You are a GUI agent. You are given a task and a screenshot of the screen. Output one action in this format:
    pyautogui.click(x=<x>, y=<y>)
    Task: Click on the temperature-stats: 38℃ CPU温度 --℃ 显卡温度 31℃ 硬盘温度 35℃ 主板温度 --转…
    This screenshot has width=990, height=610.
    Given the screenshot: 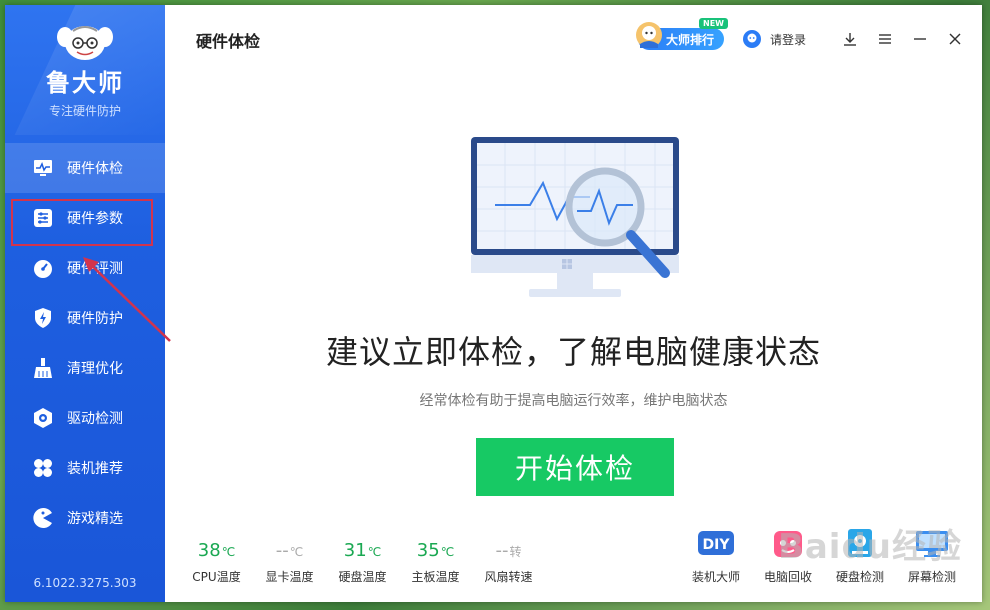 What is the action you would take?
    pyautogui.click(x=362, y=562)
    